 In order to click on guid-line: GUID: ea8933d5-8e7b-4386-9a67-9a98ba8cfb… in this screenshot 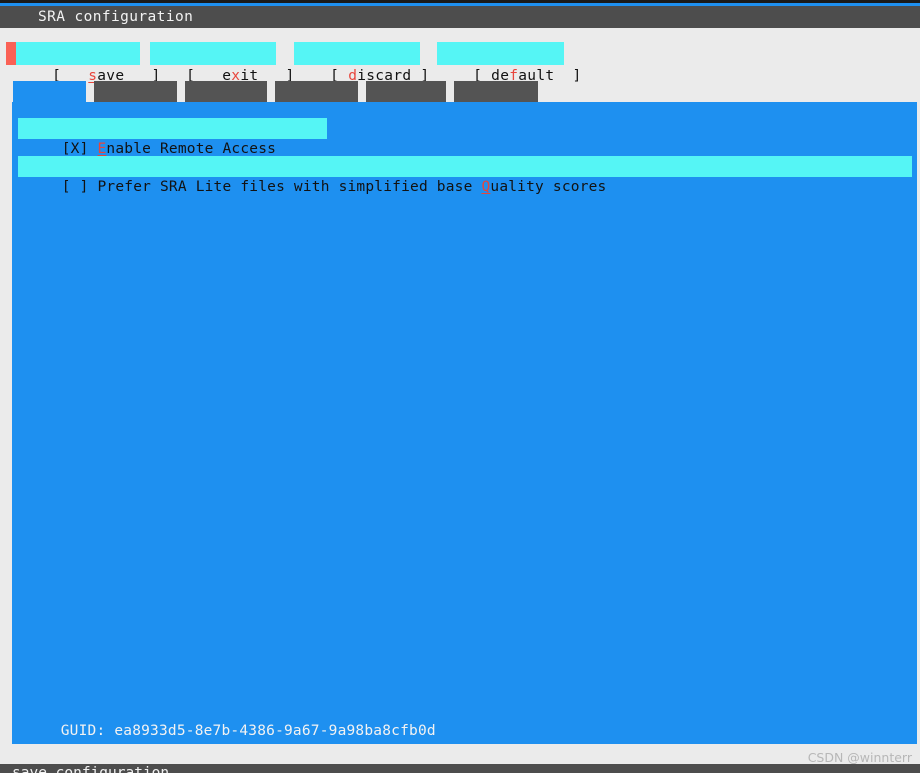, I will do `click(230, 731)`.